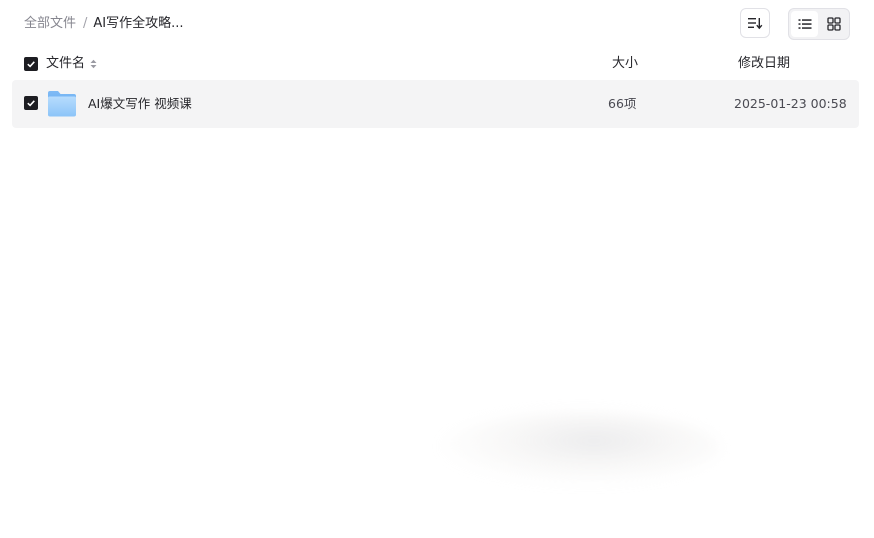 The height and width of the screenshot is (538, 874). I want to click on column-header-size: 大小, so click(625, 64).